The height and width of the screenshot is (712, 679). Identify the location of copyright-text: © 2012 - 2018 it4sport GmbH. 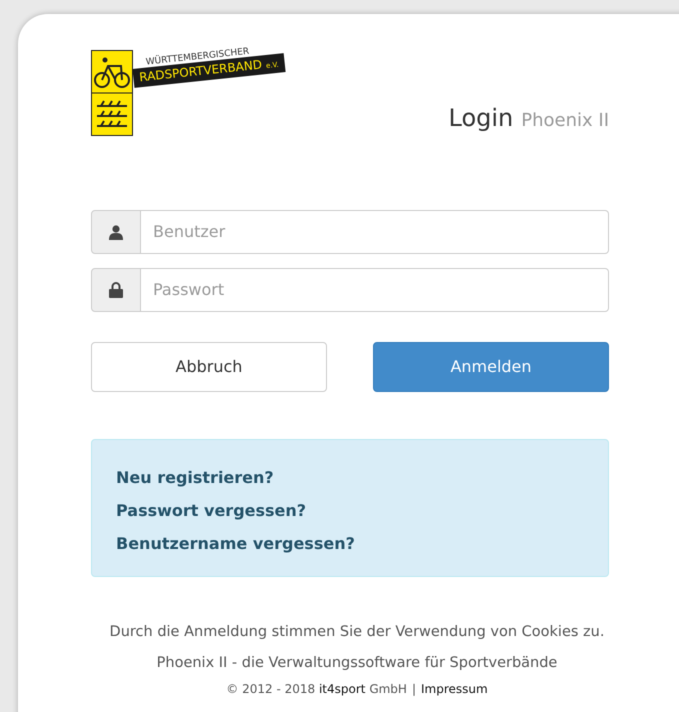
(316, 689).